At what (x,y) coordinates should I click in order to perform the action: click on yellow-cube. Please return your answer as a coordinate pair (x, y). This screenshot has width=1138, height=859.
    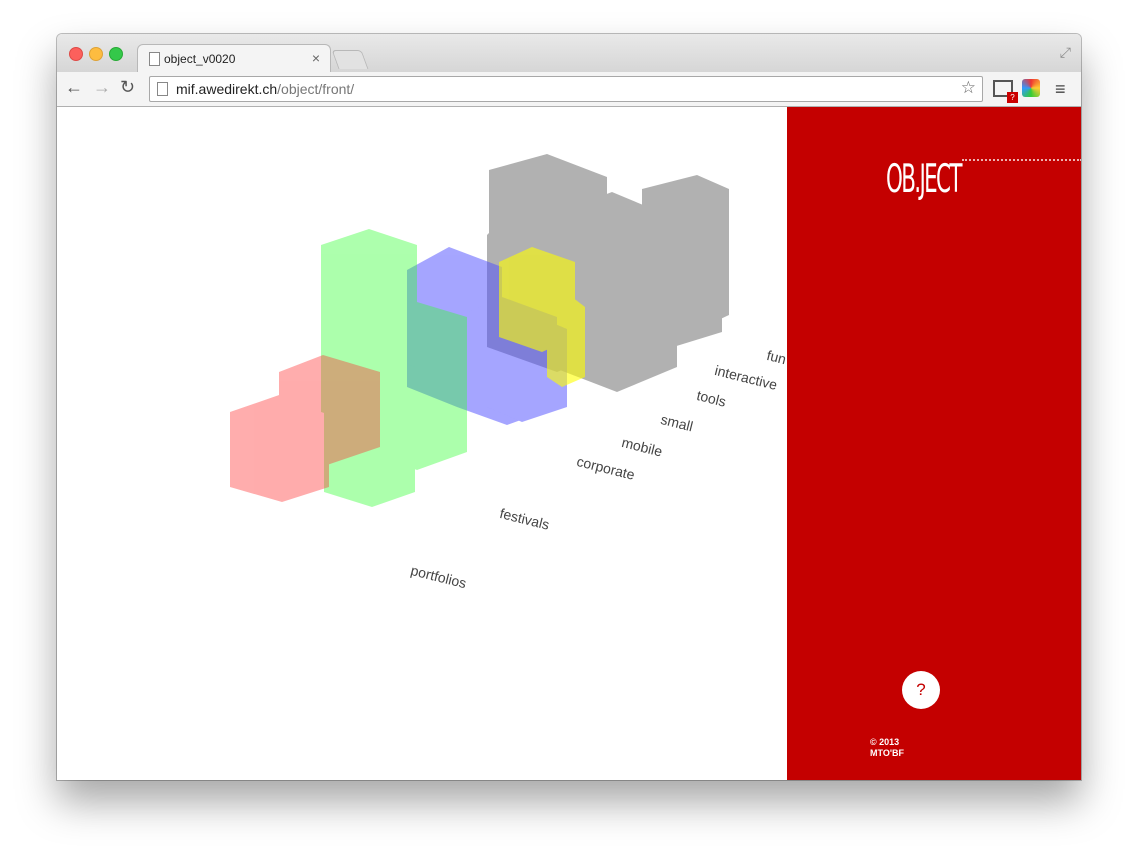
    Looking at the image, I should click on (566, 342).